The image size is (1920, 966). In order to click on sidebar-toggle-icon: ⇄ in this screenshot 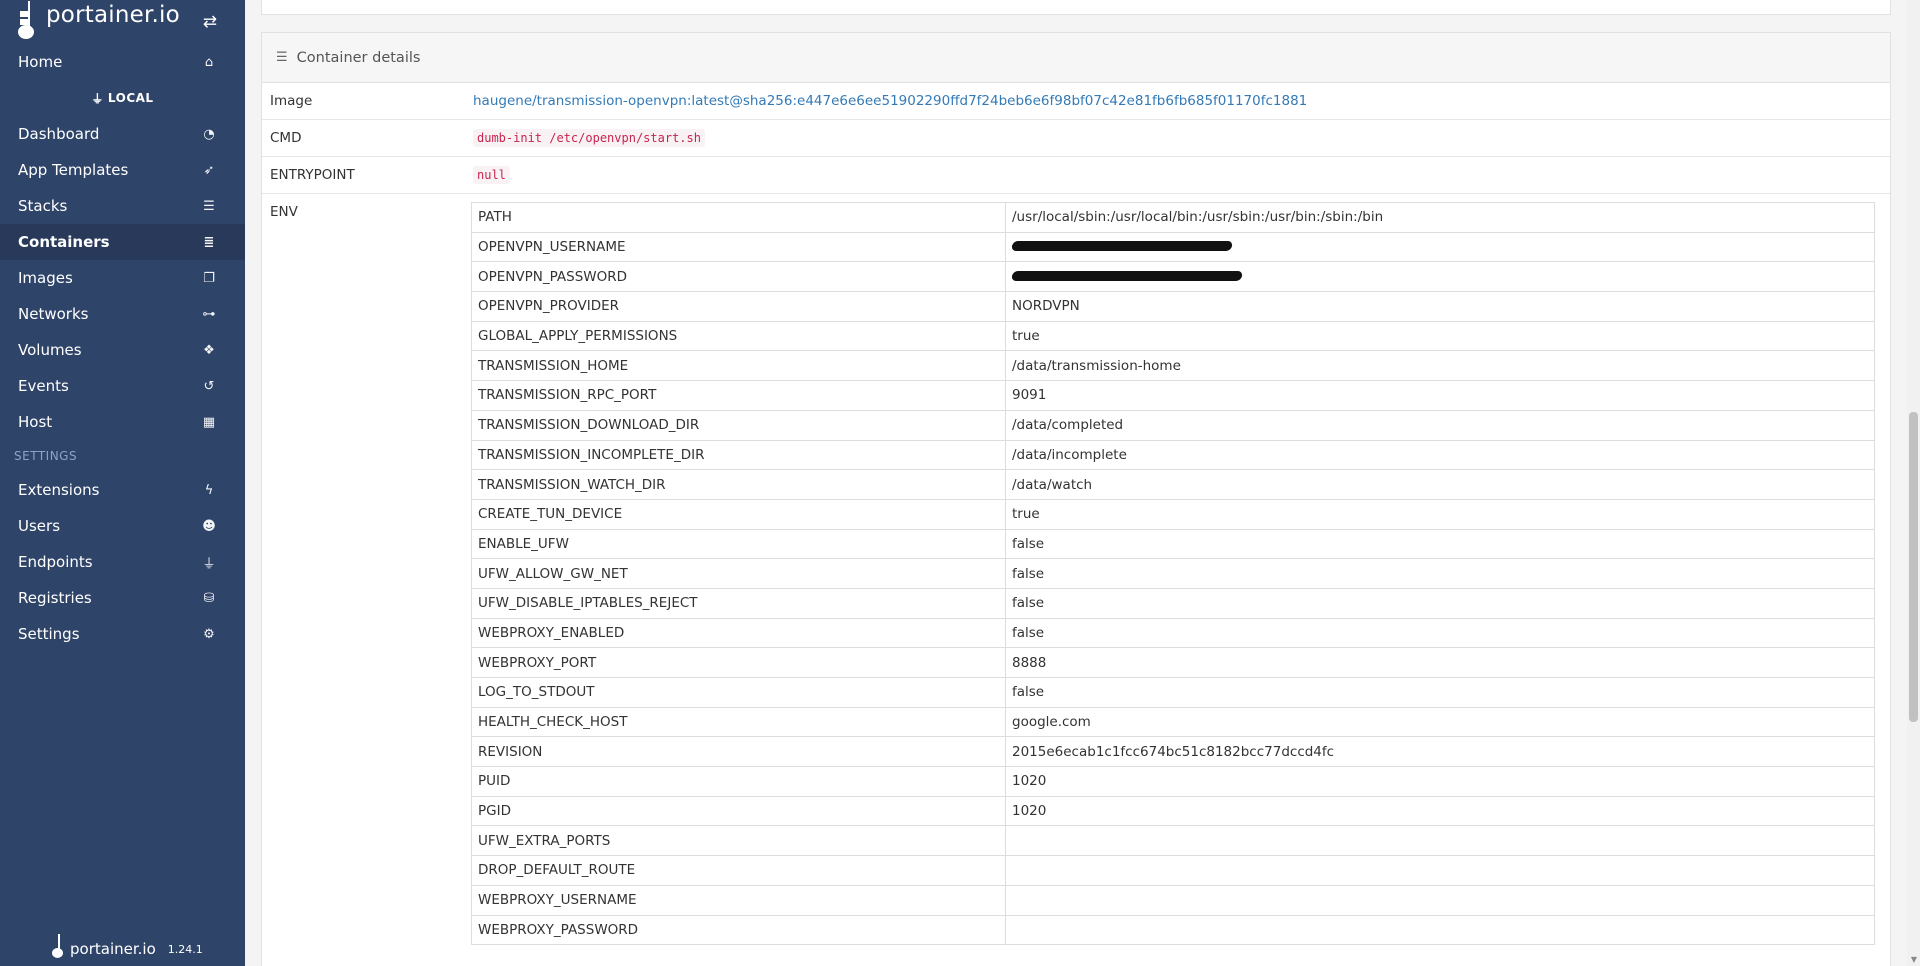, I will do `click(210, 22)`.